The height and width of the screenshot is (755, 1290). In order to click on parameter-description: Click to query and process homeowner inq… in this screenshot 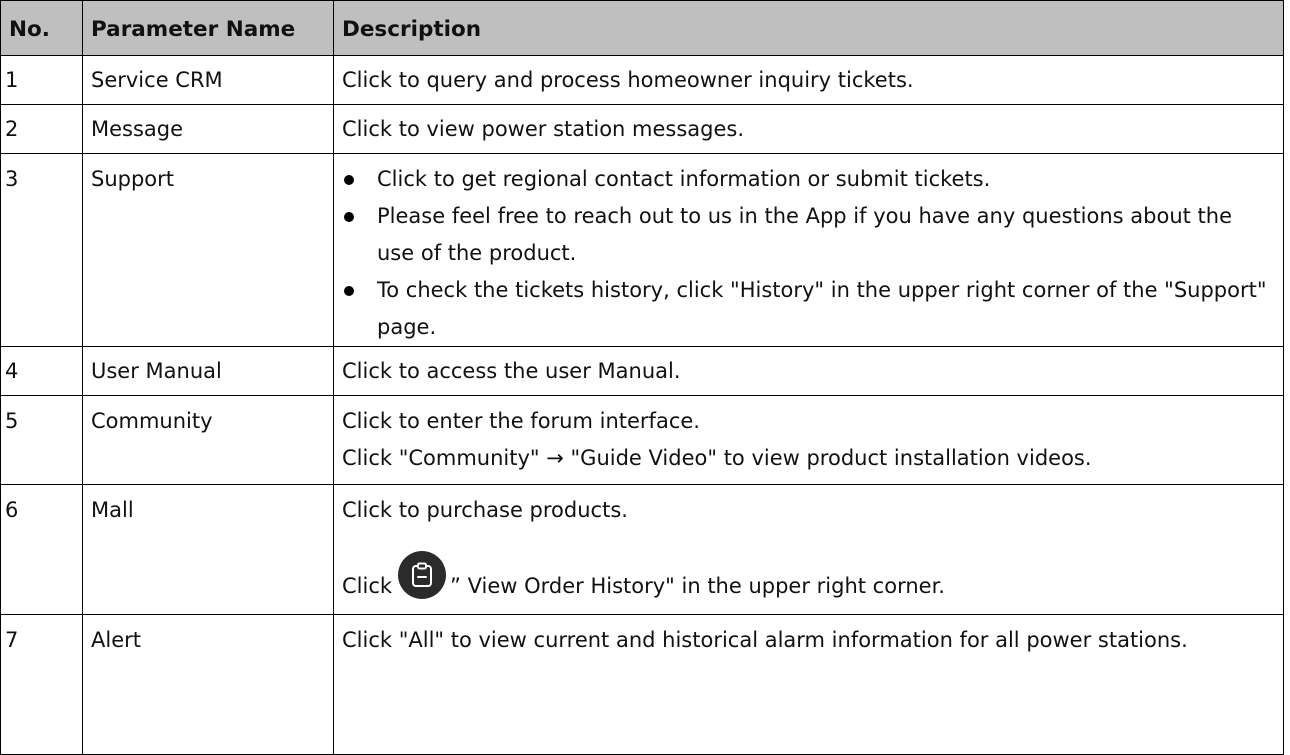, I will do `click(808, 80)`.